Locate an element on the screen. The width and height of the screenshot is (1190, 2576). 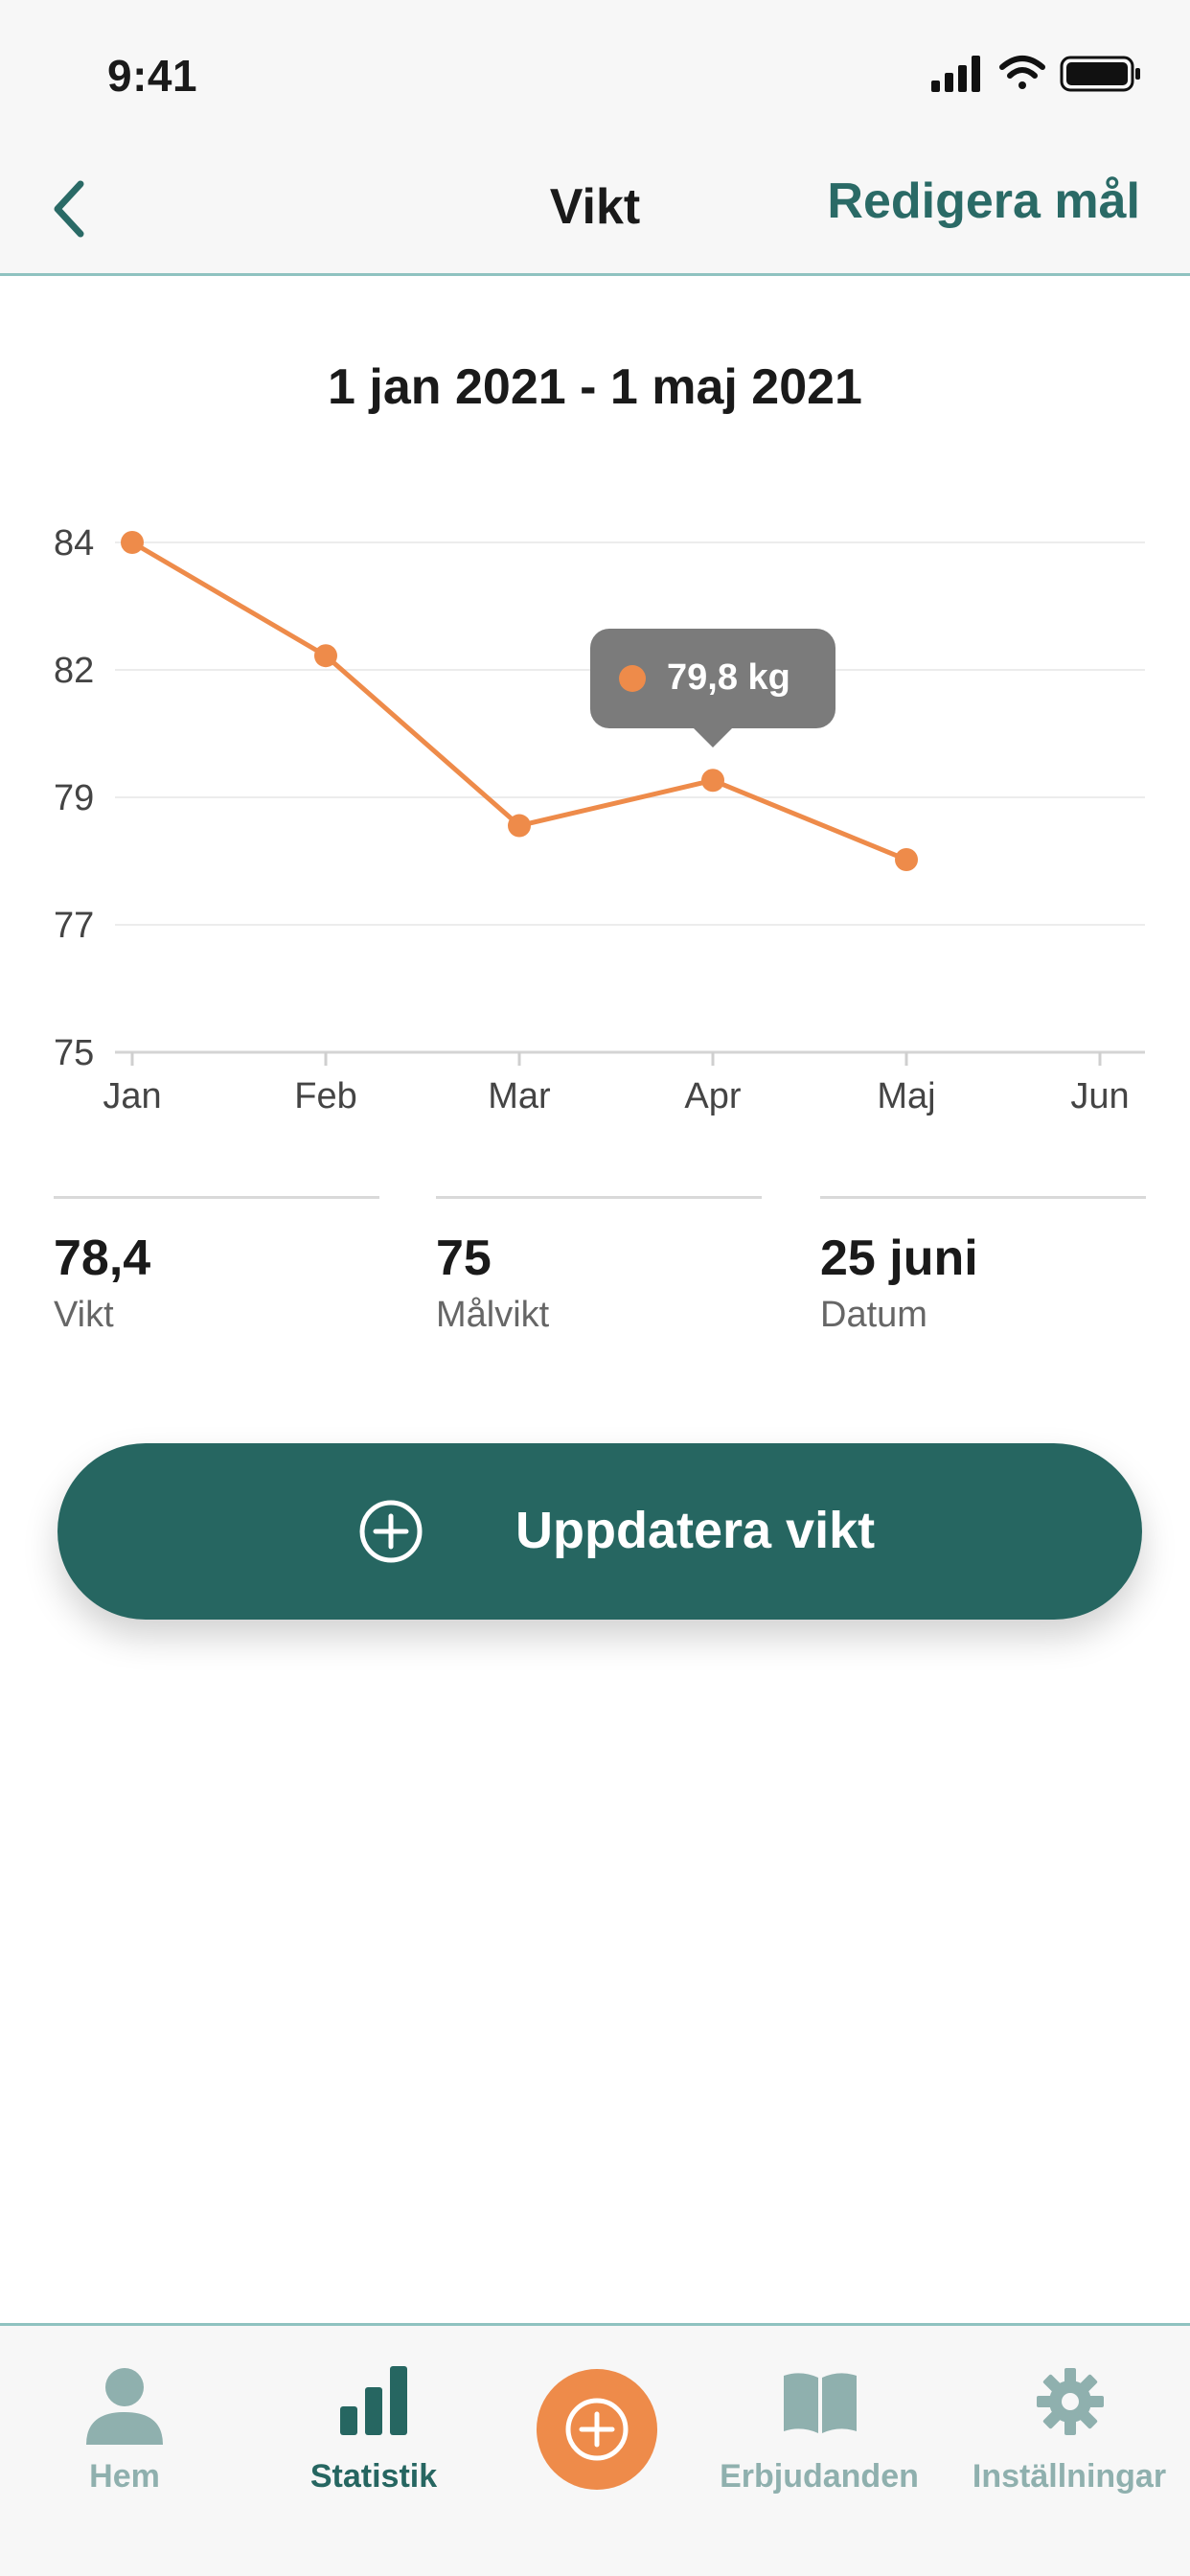
status-bar: 9:41 is located at coordinates (595, 72).